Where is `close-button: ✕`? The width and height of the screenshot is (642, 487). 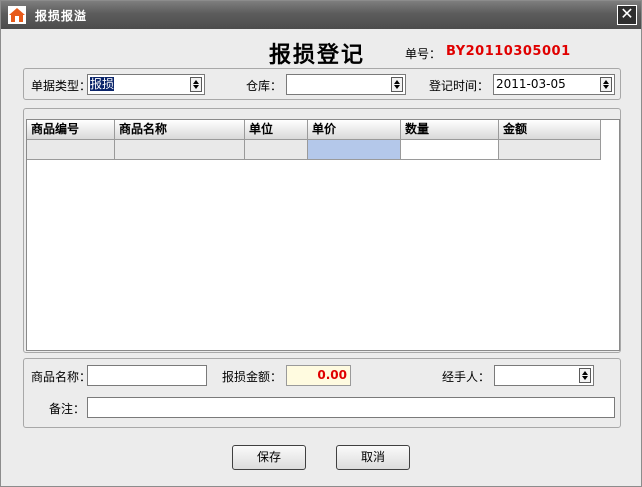 close-button: ✕ is located at coordinates (627, 15).